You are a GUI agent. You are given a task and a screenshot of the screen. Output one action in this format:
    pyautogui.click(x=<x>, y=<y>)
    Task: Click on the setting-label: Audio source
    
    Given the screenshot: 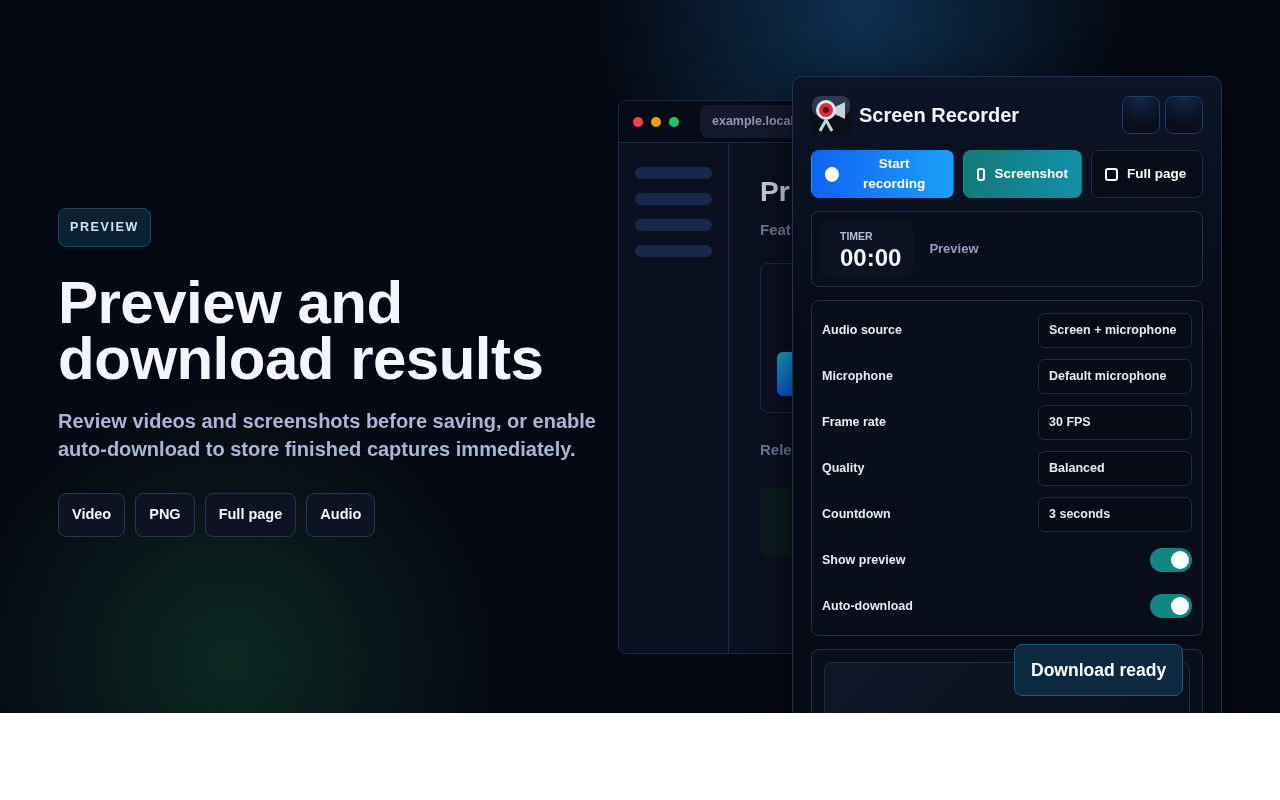 What is the action you would take?
    pyautogui.click(x=862, y=330)
    